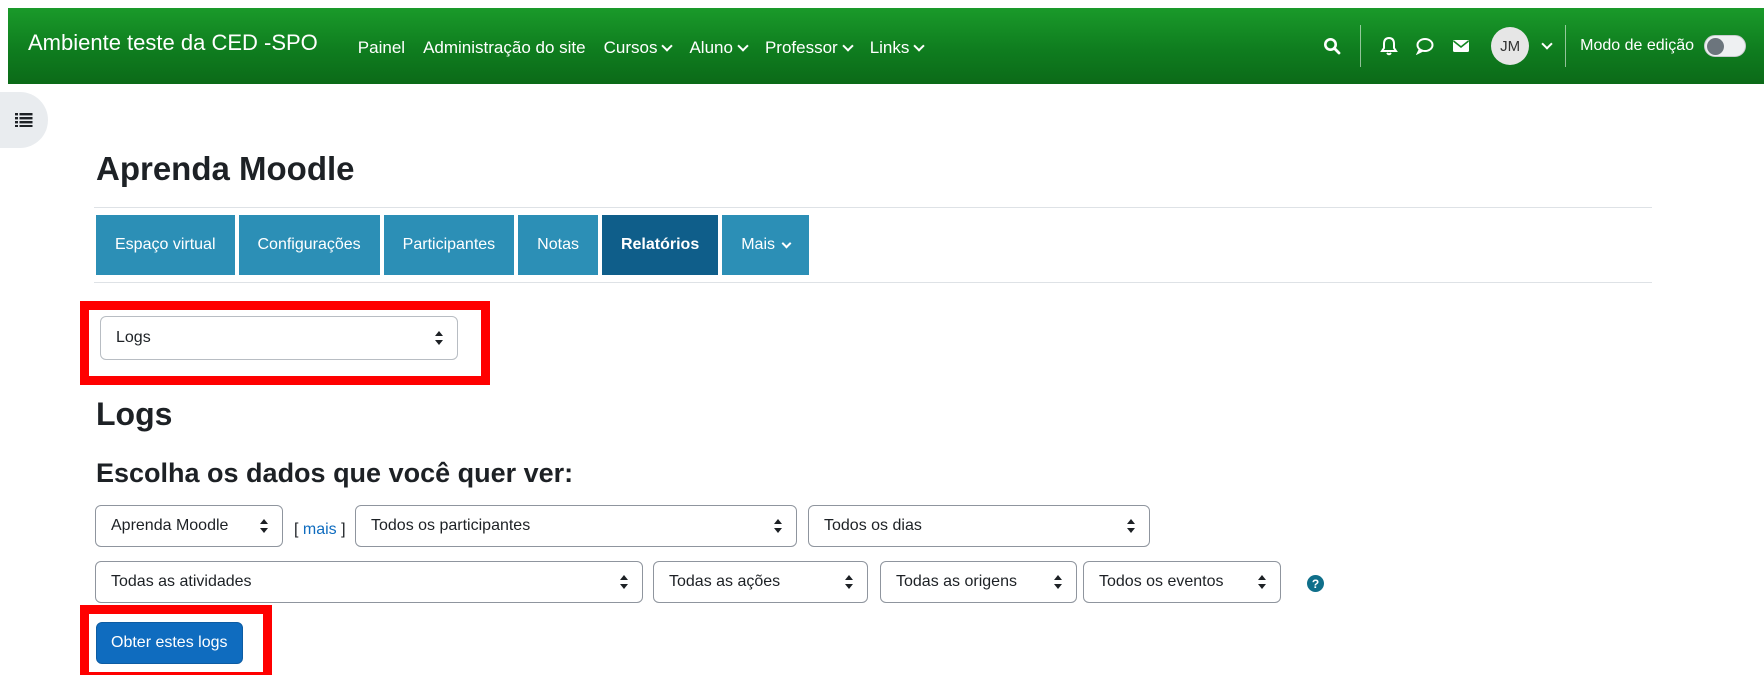 This screenshot has height=675, width=1764. What do you see at coordinates (719, 48) in the screenshot?
I see `nav-aluno: Aluno` at bounding box center [719, 48].